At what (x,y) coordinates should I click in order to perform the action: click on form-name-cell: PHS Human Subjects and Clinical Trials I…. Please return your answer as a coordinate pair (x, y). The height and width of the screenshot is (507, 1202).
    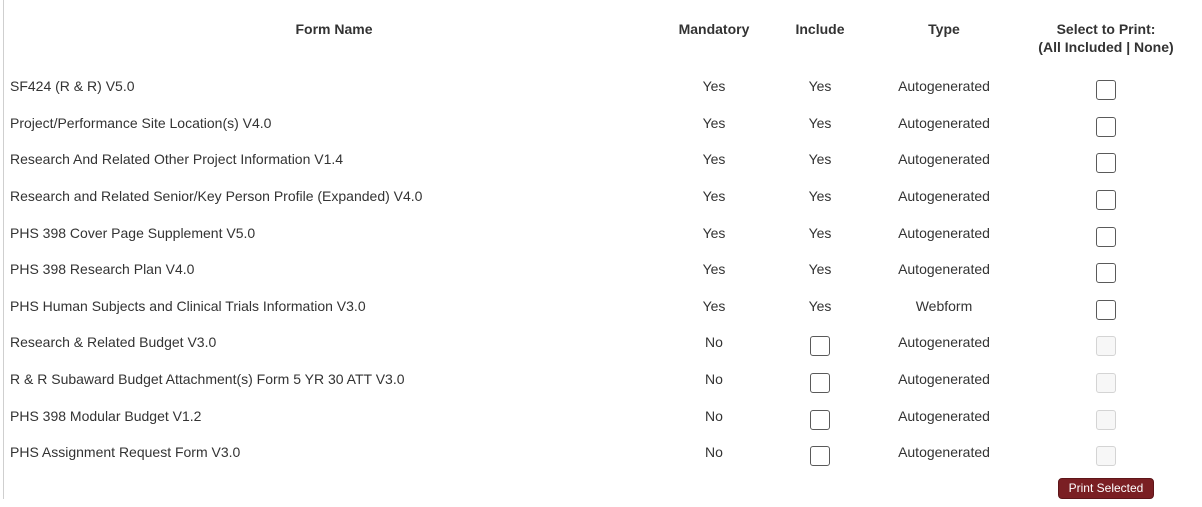
    Looking at the image, I should click on (188, 305).